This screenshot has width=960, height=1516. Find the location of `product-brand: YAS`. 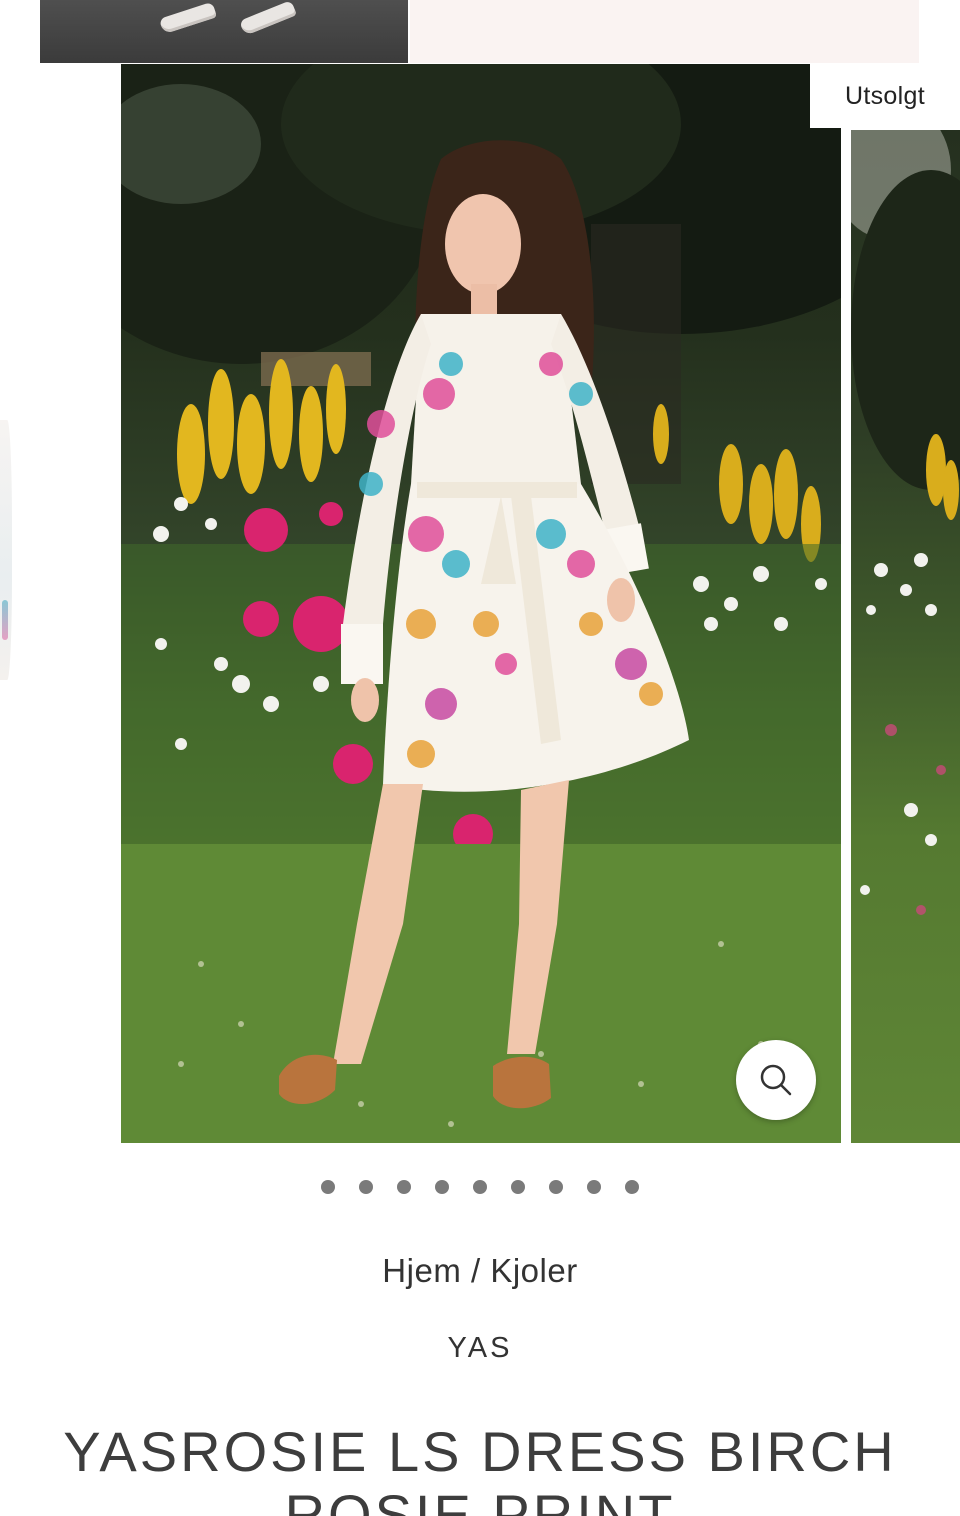

product-brand: YAS is located at coordinates (480, 1348).